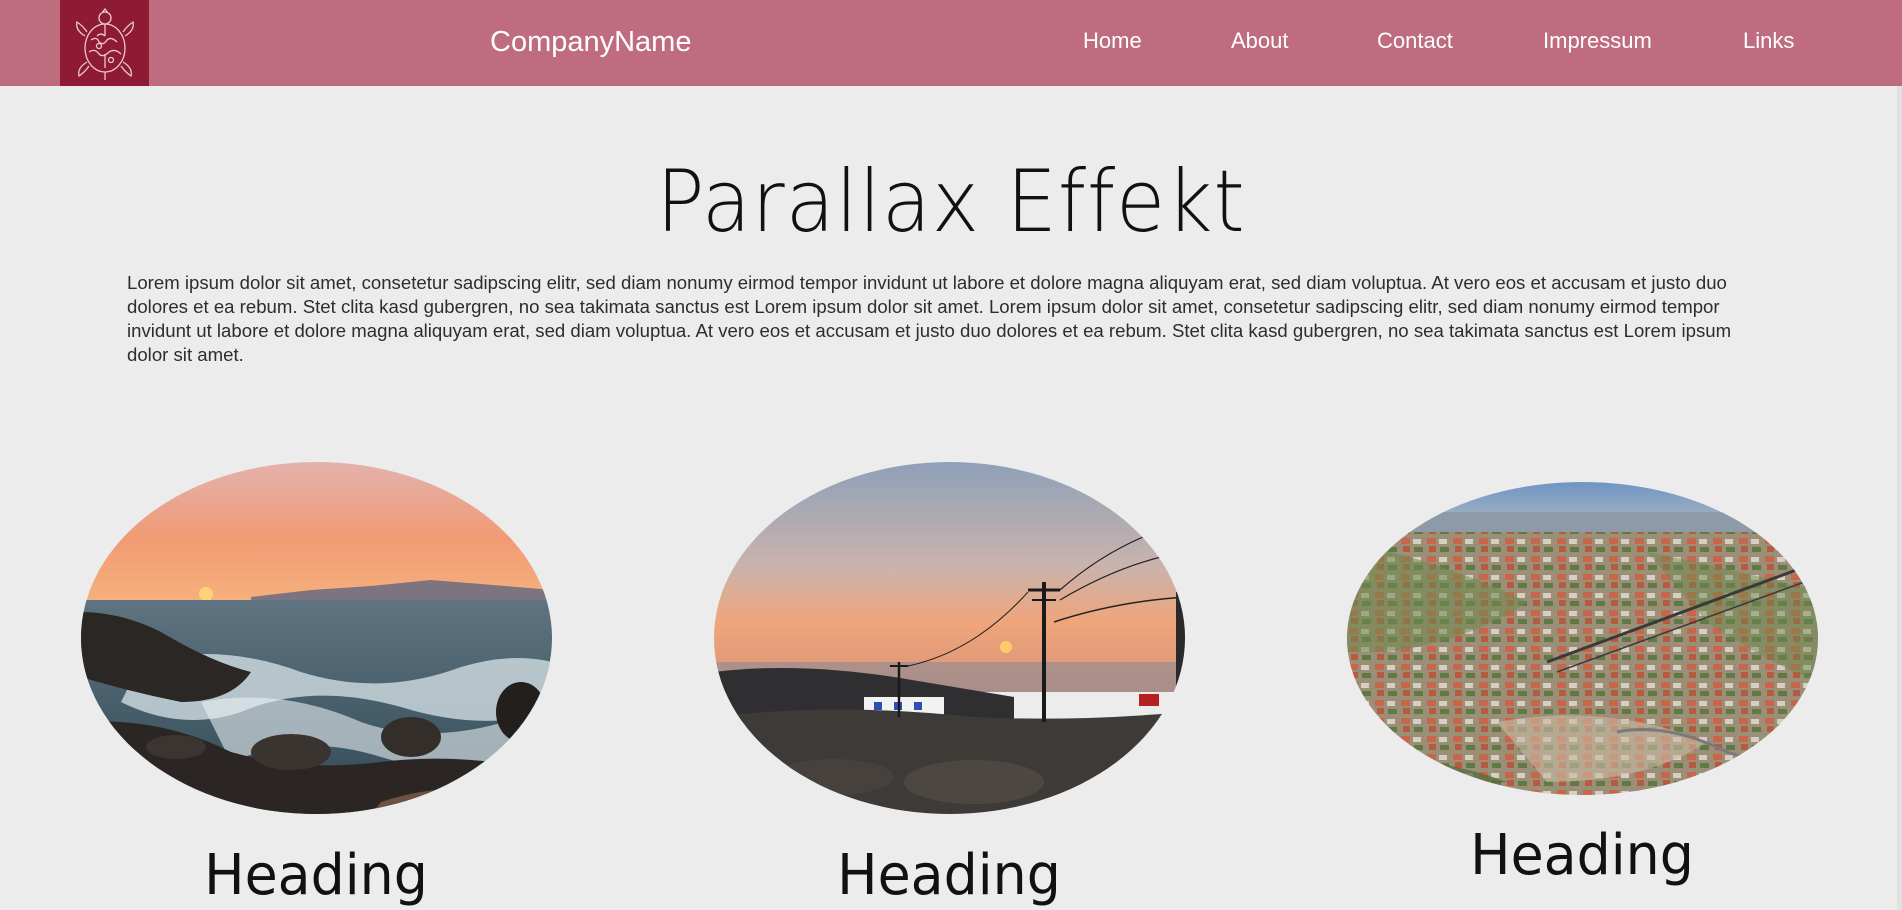 This screenshot has width=1902, height=910. I want to click on scrollbar-track, so click(1899, 498).